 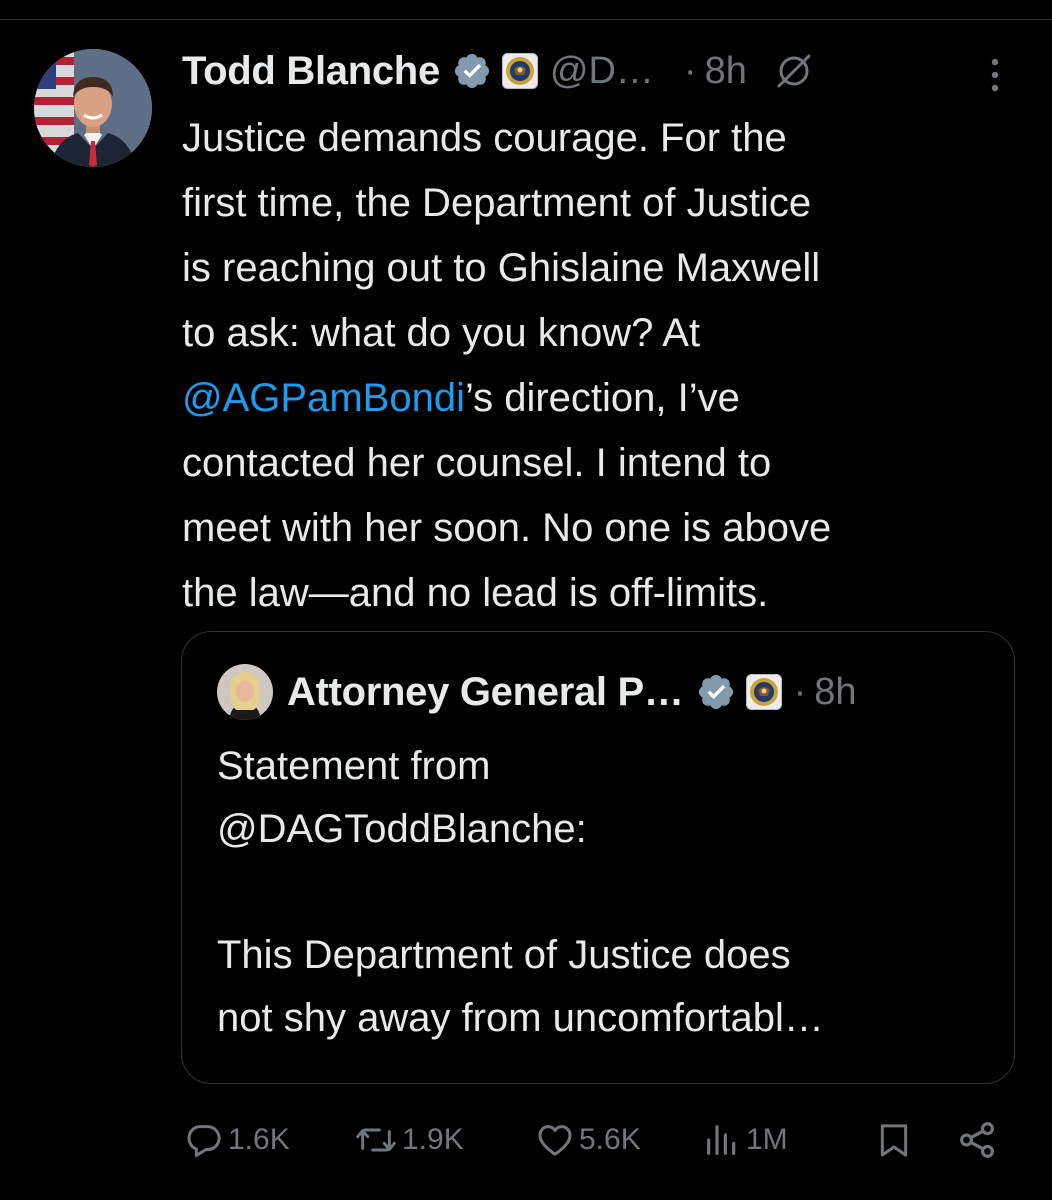 What do you see at coordinates (726, 71) in the screenshot?
I see `tweet-time: 8h` at bounding box center [726, 71].